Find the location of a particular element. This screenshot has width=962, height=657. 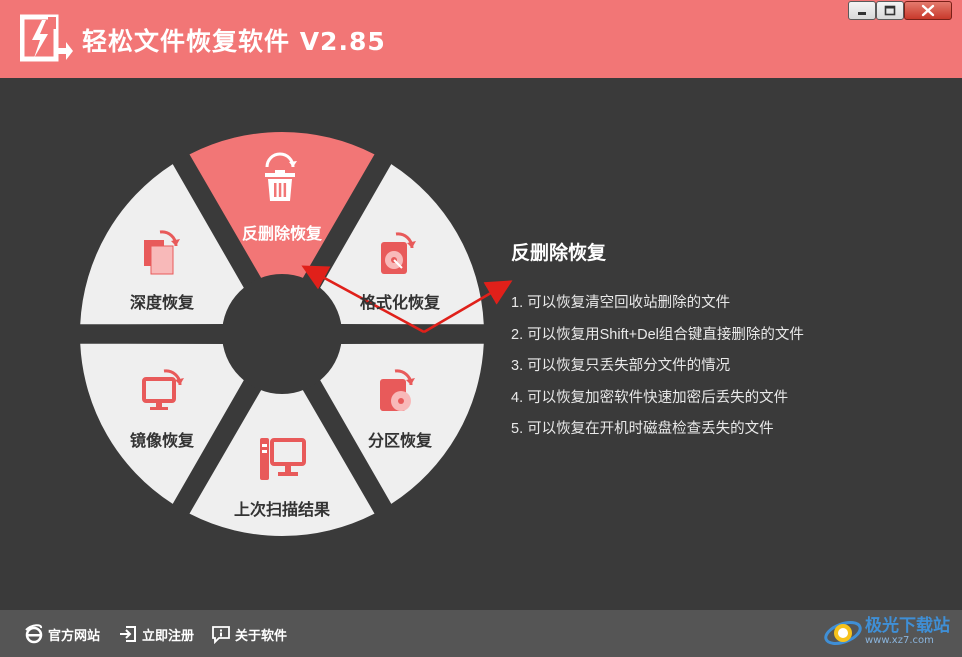

close-button is located at coordinates (928, 10).